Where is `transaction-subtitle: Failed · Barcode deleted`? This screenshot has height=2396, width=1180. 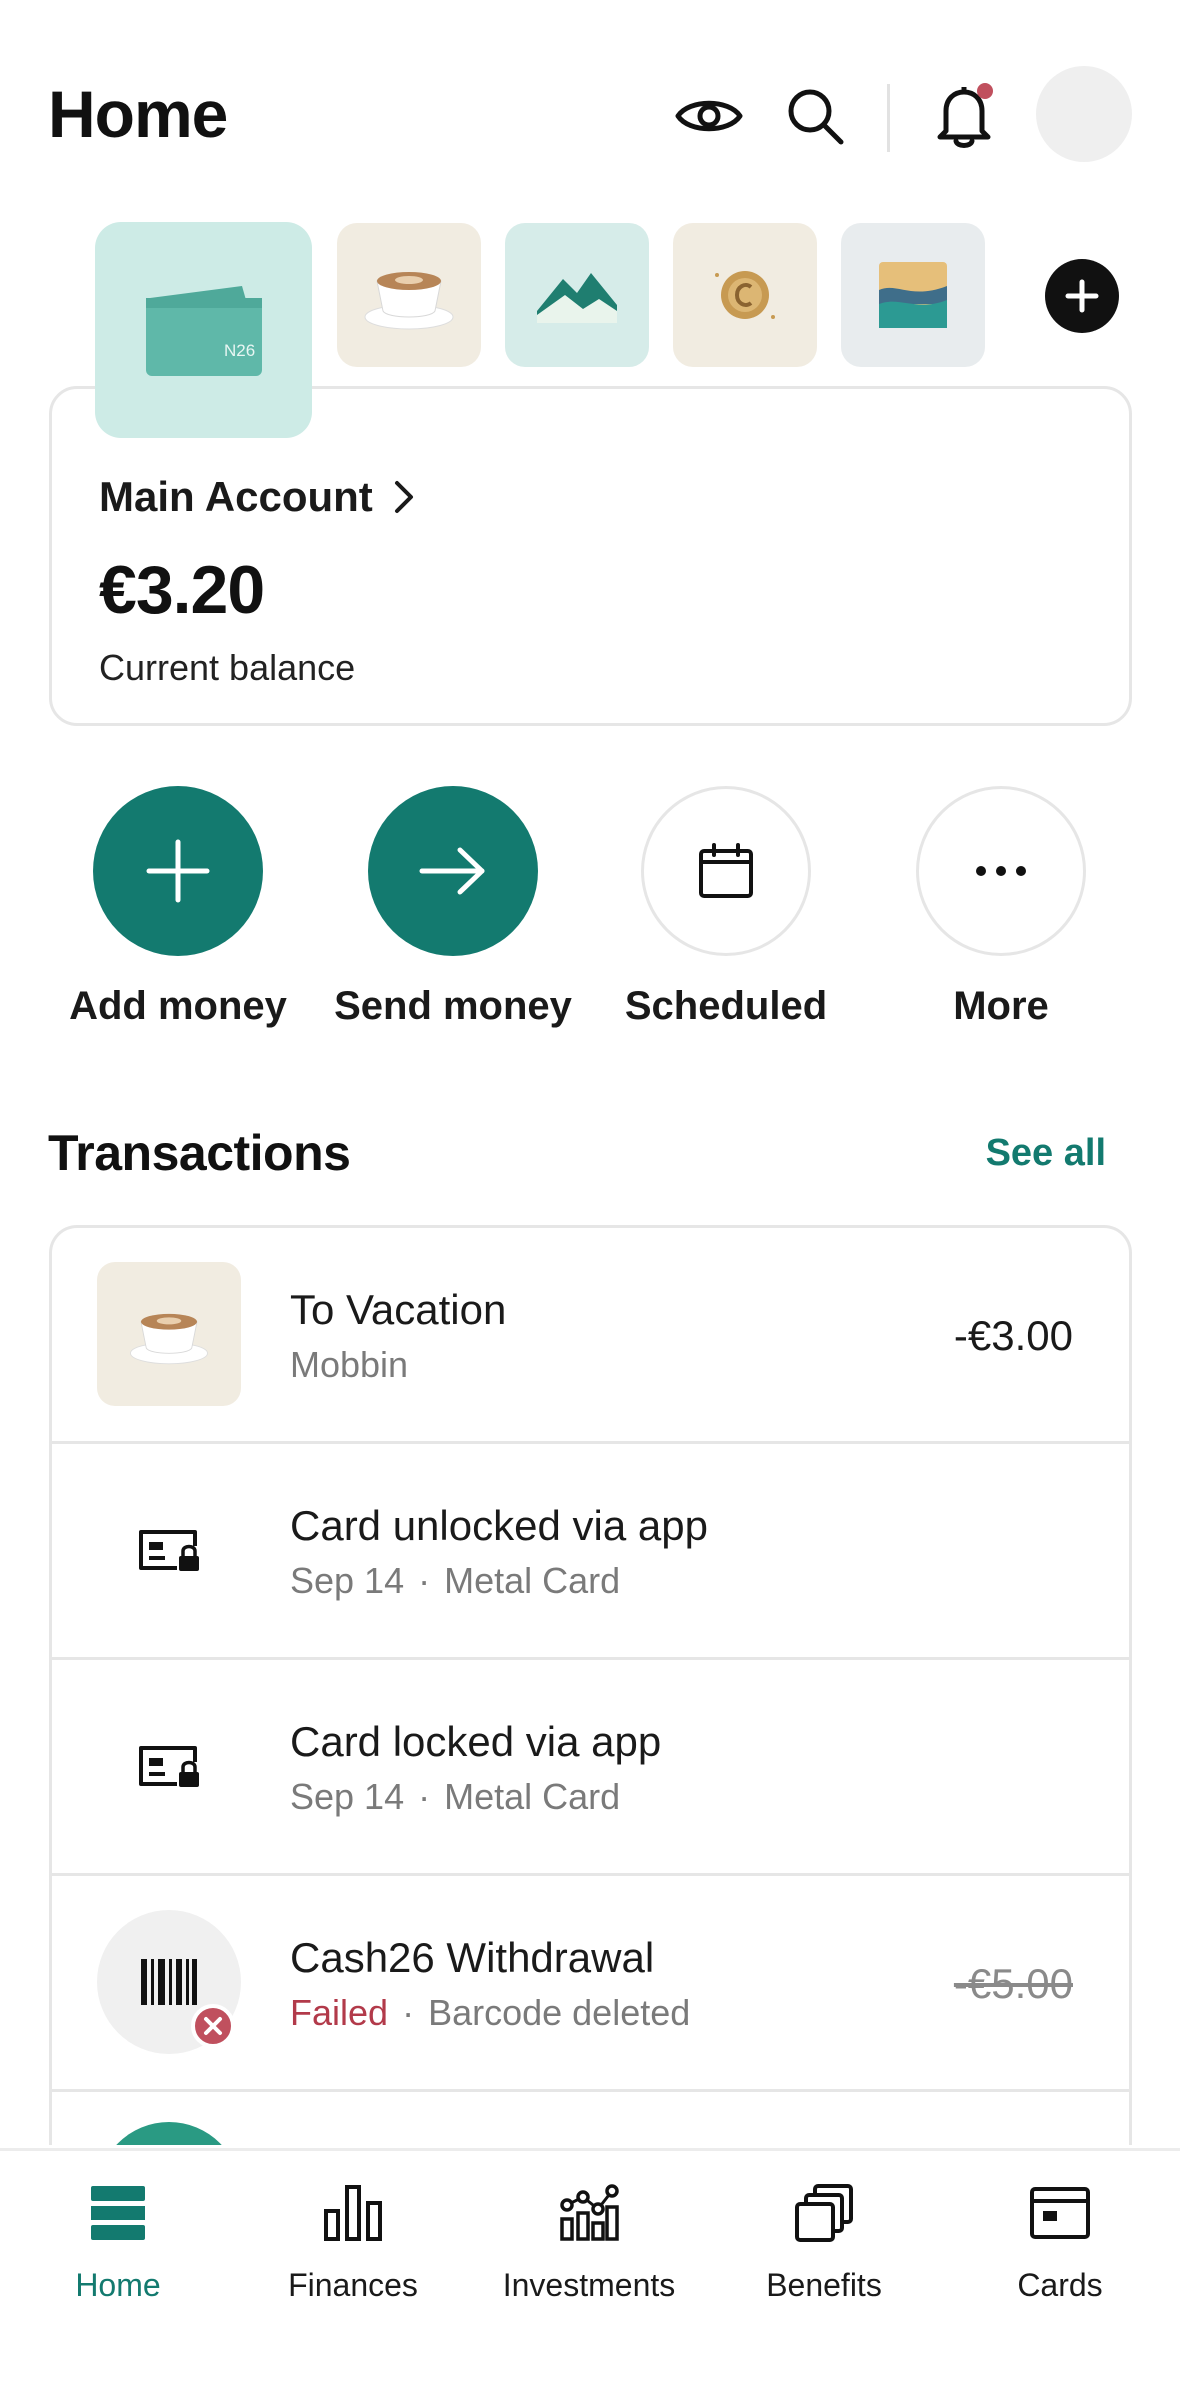 transaction-subtitle: Failed · Barcode deleted is located at coordinates (490, 2013).